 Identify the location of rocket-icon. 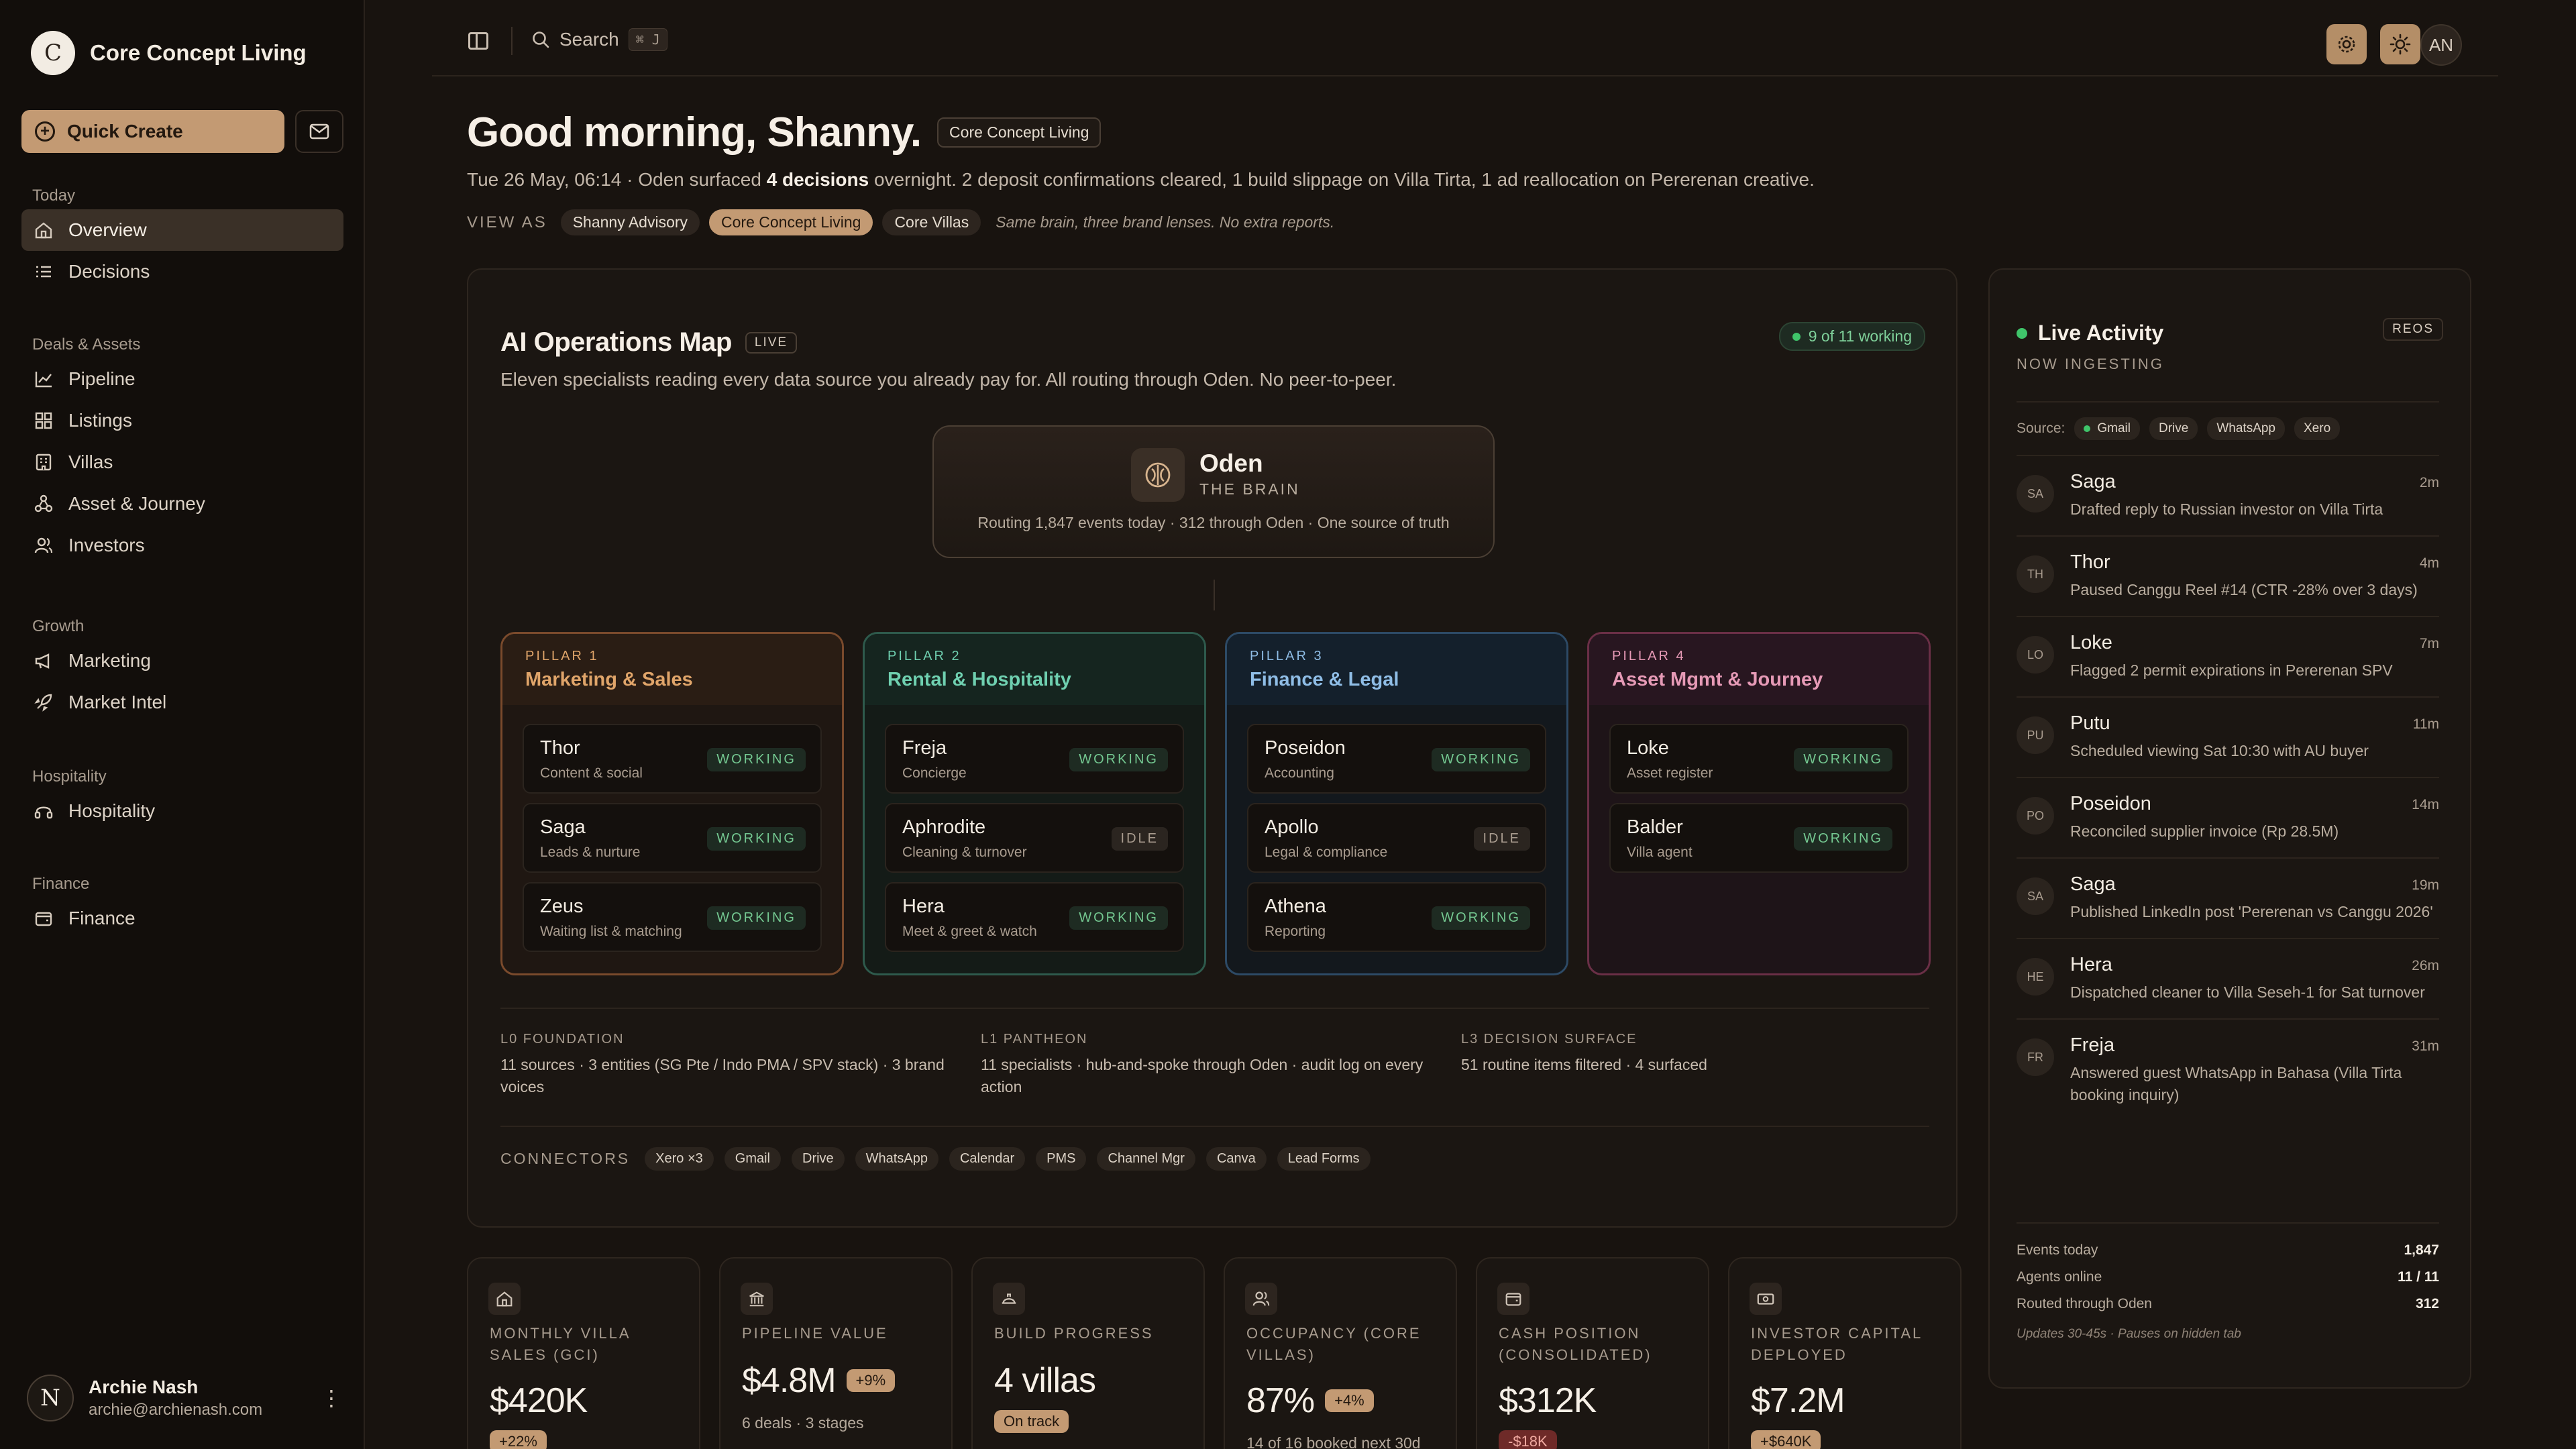
(44, 702).